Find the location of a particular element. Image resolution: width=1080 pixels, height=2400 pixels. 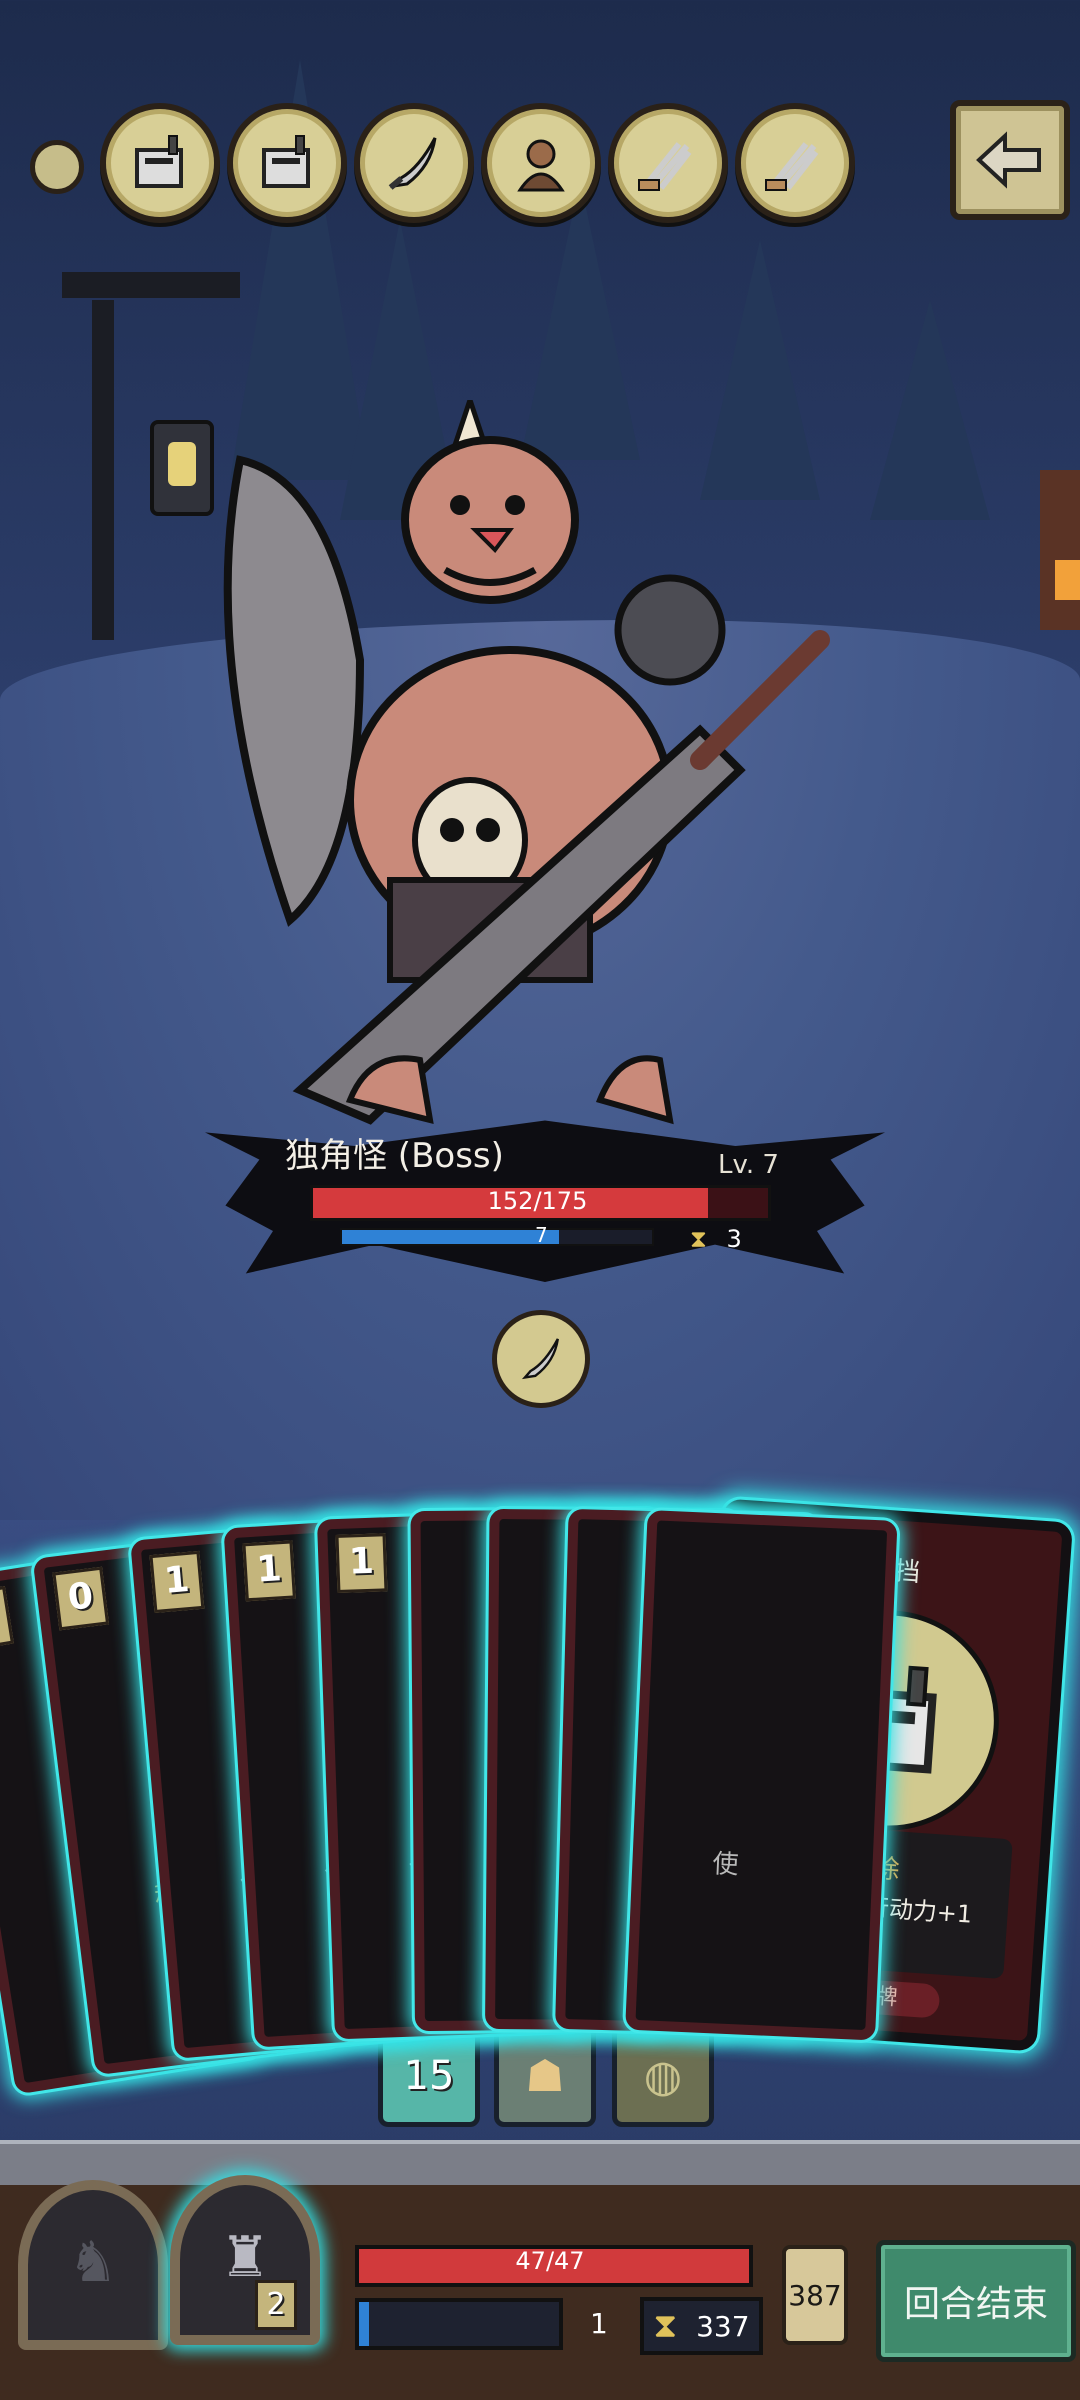

map-pile-icon: ◍ is located at coordinates (663, 2076).